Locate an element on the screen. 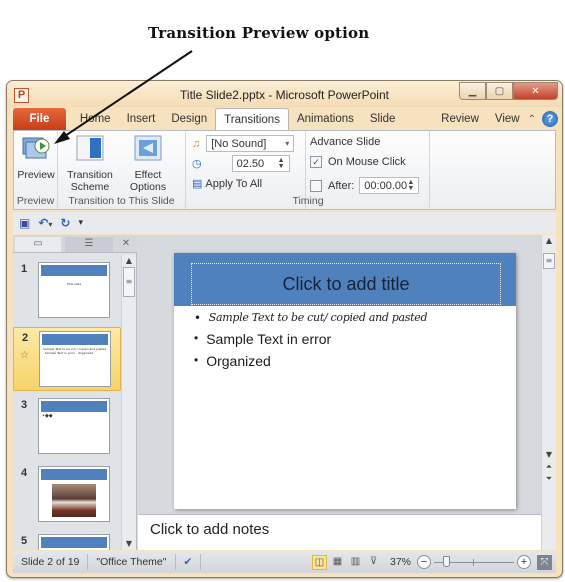 This screenshot has width=565, height=582. spell-check-icon: ✔ is located at coordinates (189, 562).